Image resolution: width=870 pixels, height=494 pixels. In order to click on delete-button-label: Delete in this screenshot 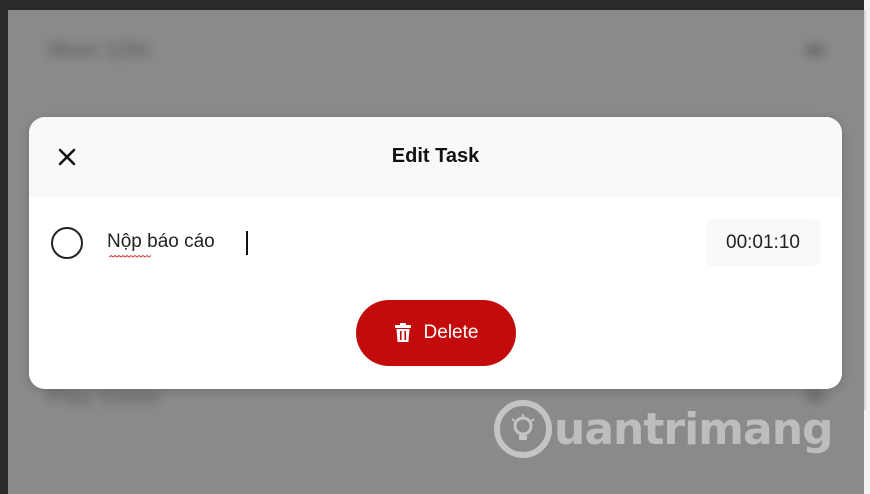, I will do `click(451, 332)`.